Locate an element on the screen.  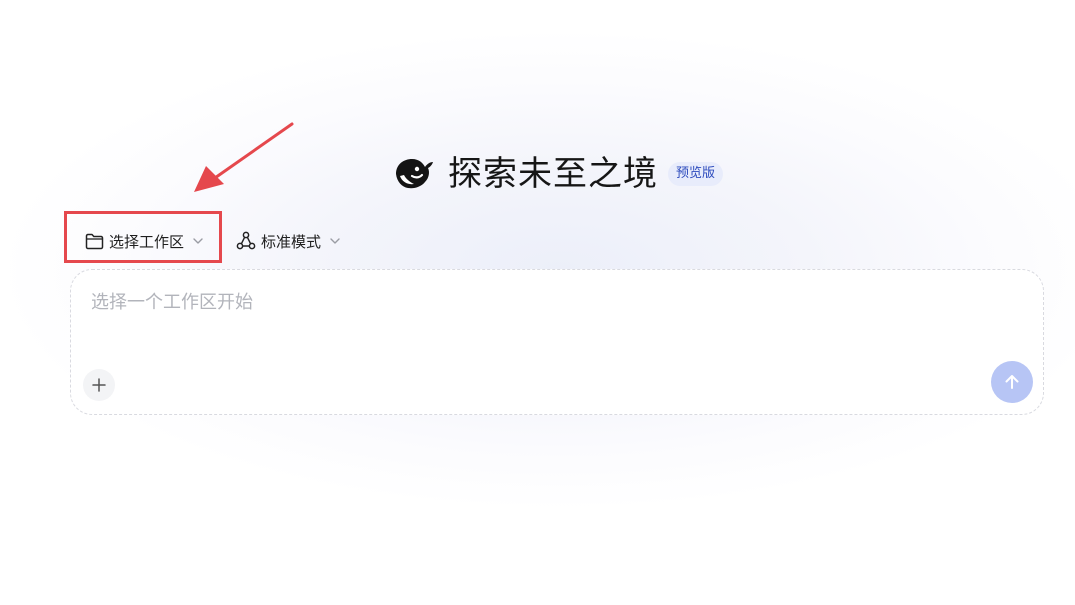
add-attachment-button is located at coordinates (99, 385).